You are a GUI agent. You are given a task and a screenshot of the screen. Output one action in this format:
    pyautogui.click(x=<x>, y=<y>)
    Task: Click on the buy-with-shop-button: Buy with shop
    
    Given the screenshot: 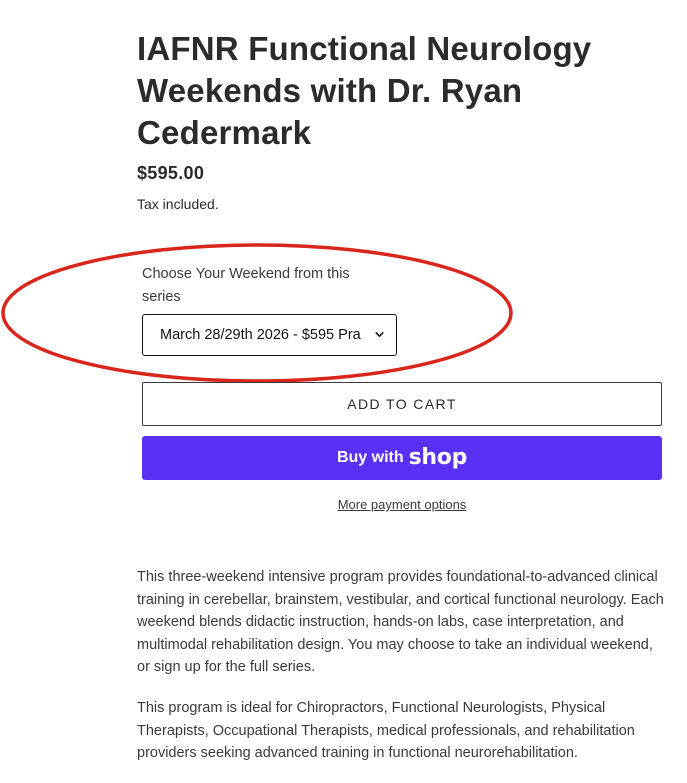 What is the action you would take?
    pyautogui.click(x=402, y=458)
    